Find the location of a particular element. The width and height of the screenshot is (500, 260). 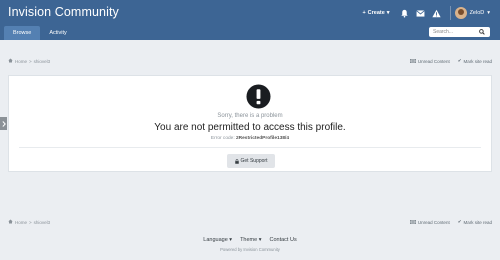

create-menu: + Create ▾ is located at coordinates (375, 13).